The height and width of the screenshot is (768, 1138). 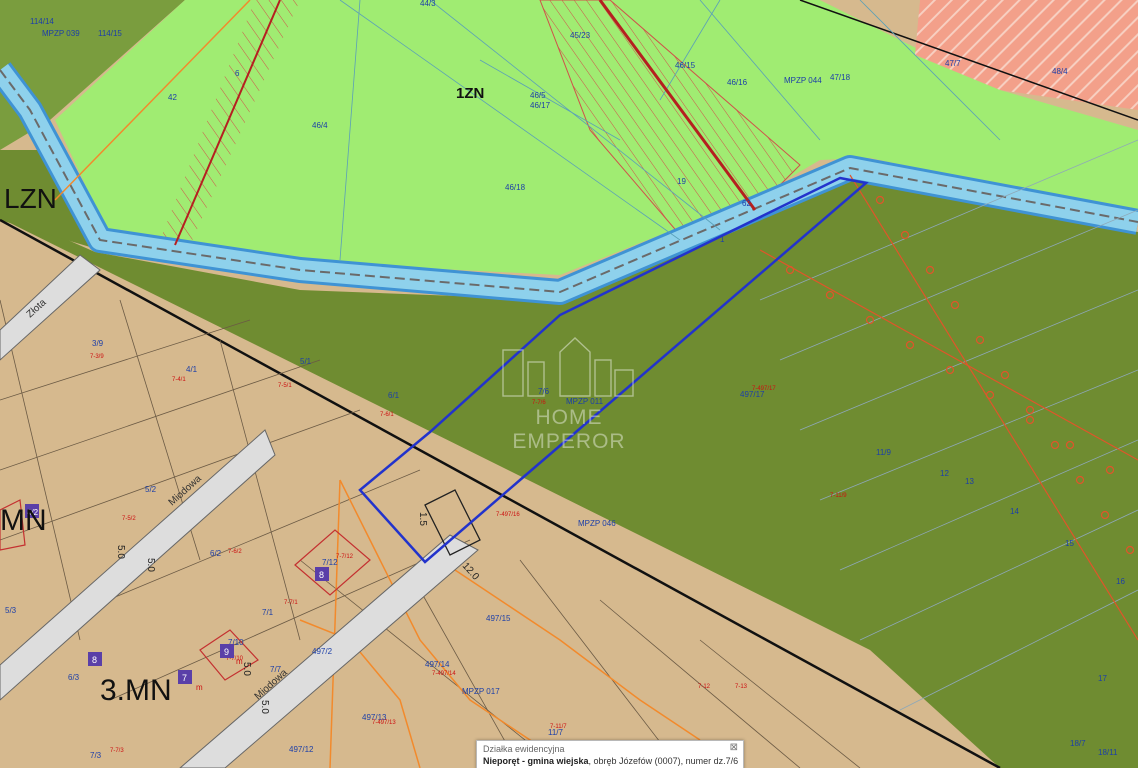 I want to click on label-48-4: 48/4, so click(x=1060, y=71).